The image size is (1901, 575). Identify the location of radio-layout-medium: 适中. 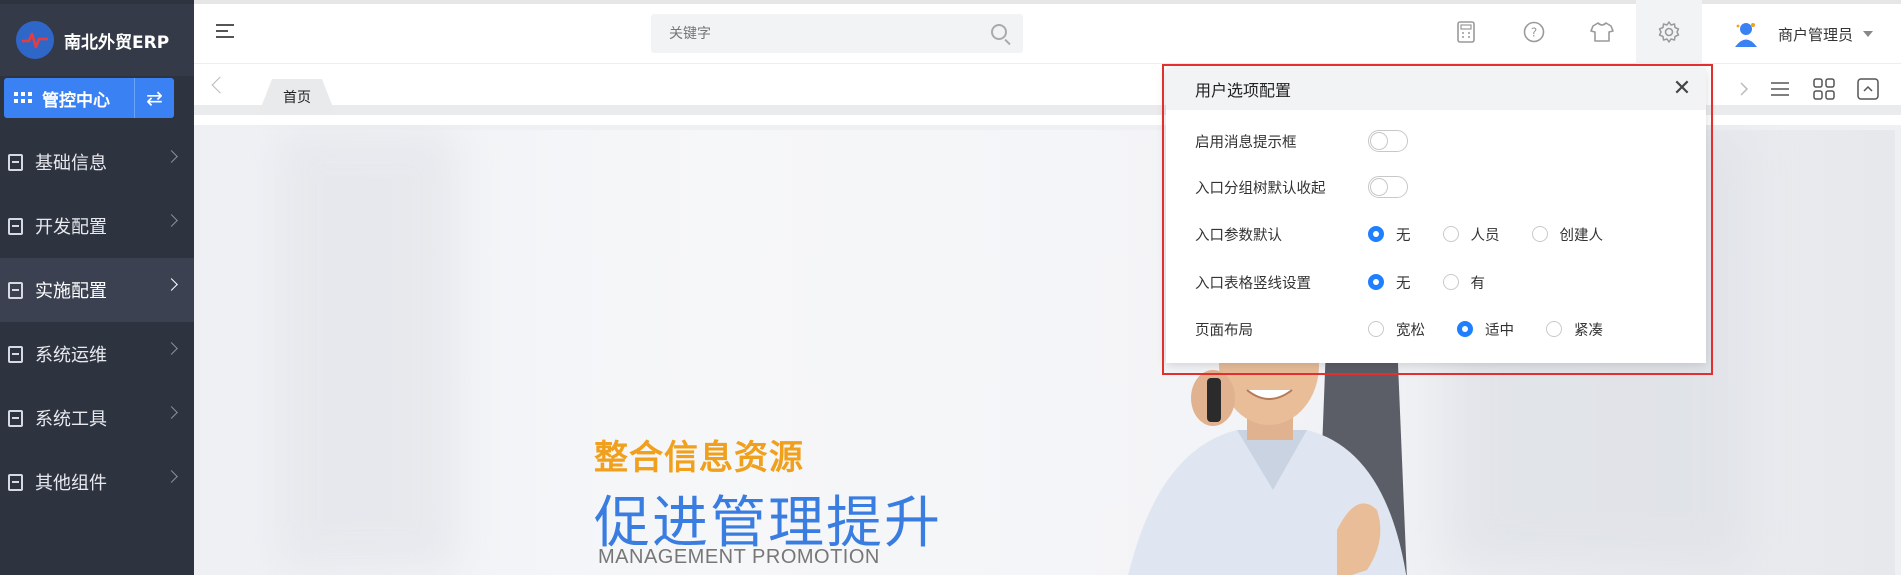
(1485, 329).